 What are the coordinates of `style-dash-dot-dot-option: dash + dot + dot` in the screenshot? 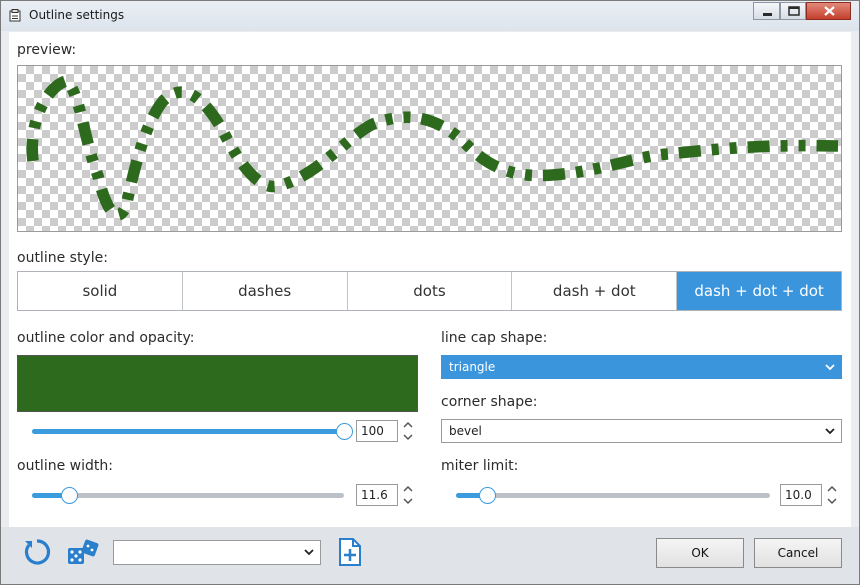 It's located at (759, 291).